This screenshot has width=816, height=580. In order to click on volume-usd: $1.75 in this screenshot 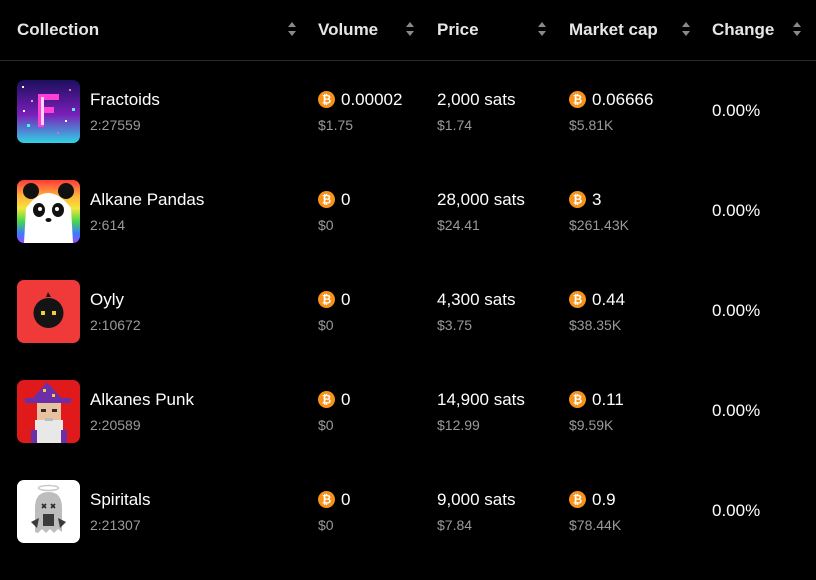, I will do `click(336, 125)`.